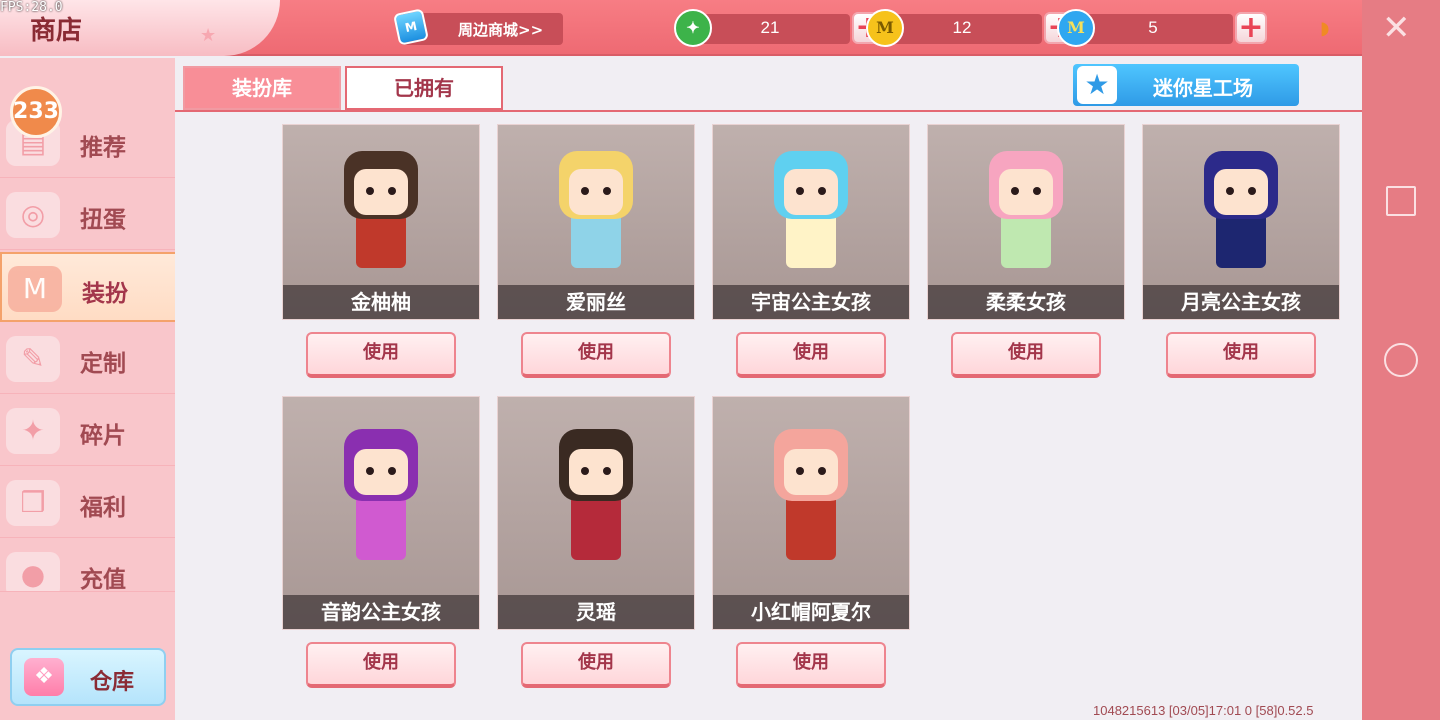  Describe the element at coordinates (596, 302) in the screenshot. I see `skin-name: 爱丽丝` at that location.